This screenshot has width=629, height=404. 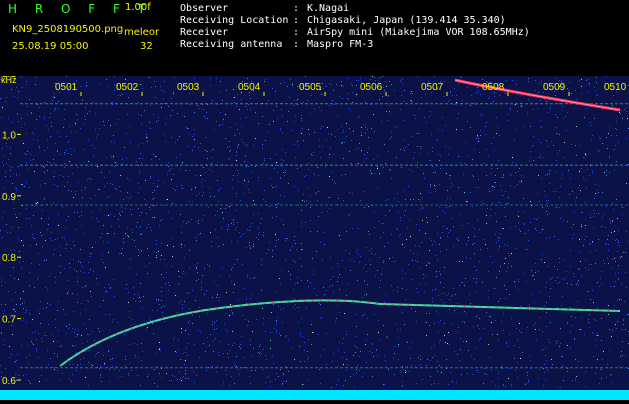 What do you see at coordinates (314, 395) in the screenshot?
I see `baseline-band` at bounding box center [314, 395].